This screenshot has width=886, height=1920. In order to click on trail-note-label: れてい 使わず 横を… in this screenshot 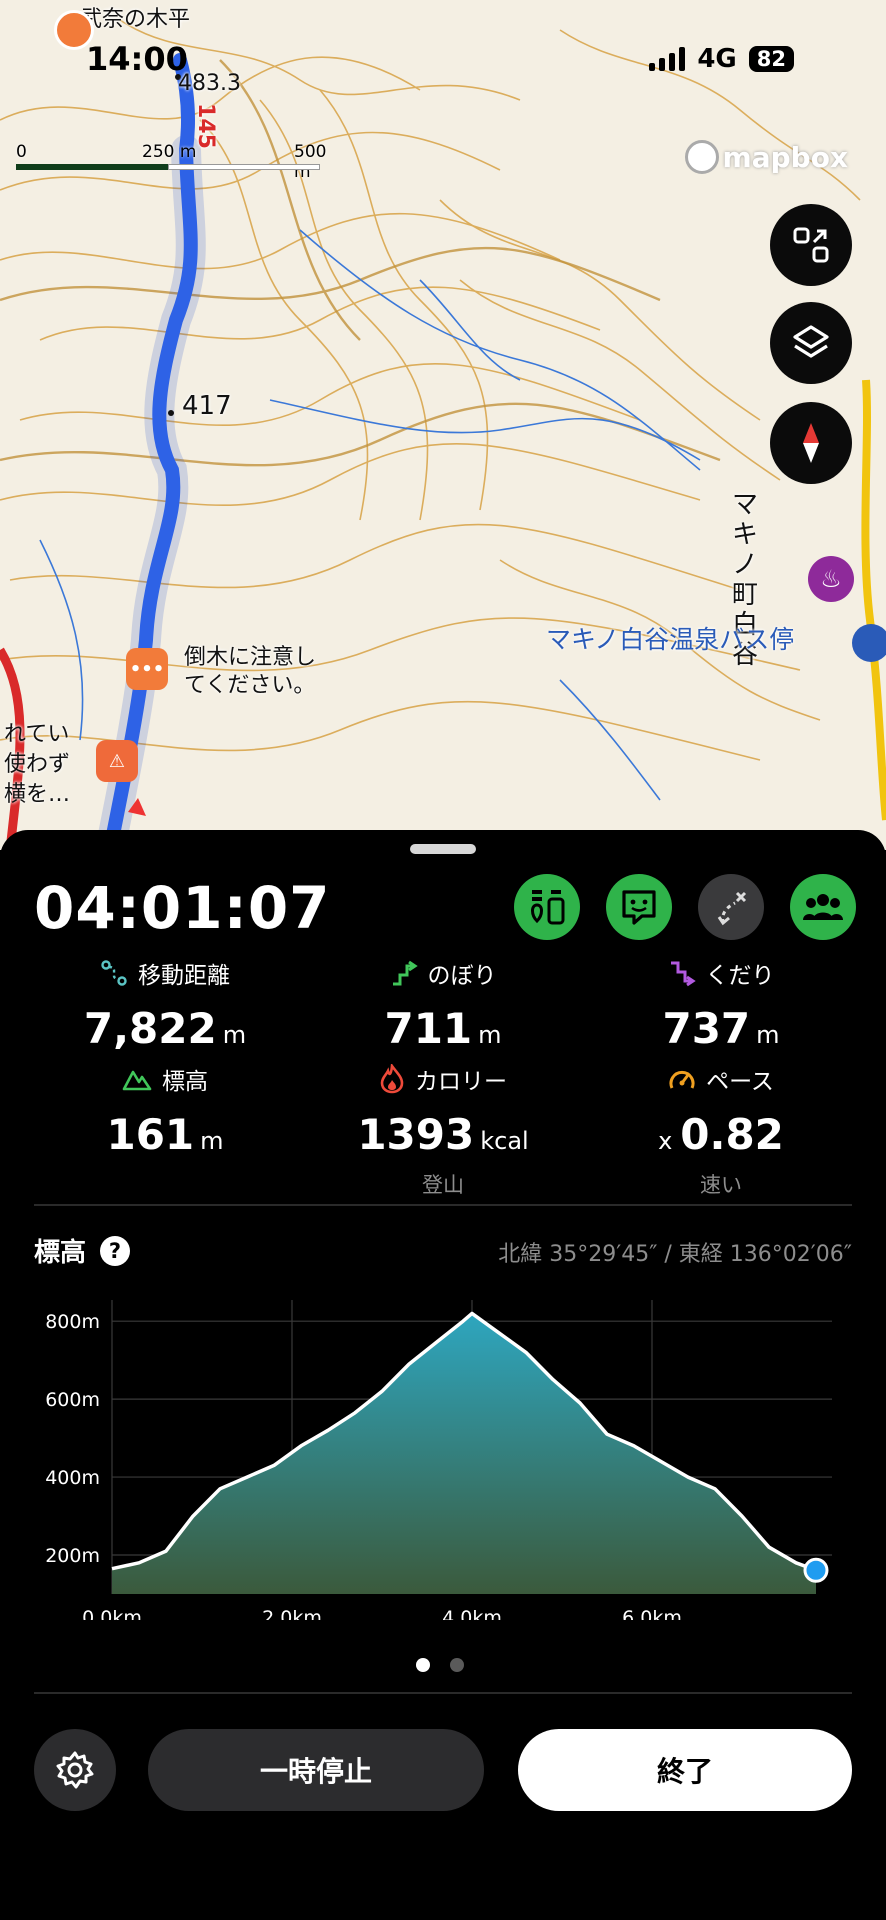, I will do `click(37, 764)`.